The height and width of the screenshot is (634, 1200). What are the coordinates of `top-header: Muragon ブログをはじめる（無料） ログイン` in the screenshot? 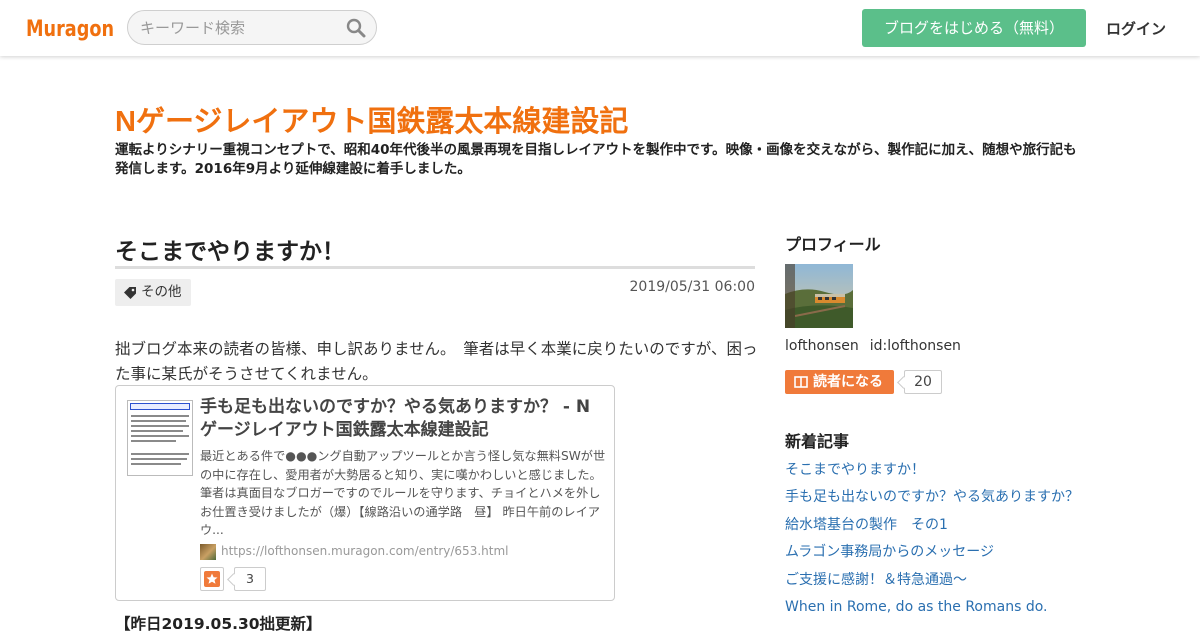 It's located at (600, 28).